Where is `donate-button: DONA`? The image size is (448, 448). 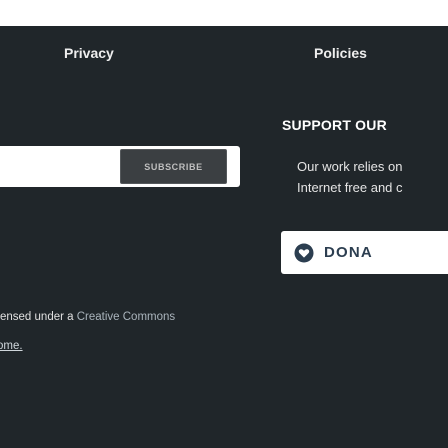
donate-button: DONA is located at coordinates (364, 252).